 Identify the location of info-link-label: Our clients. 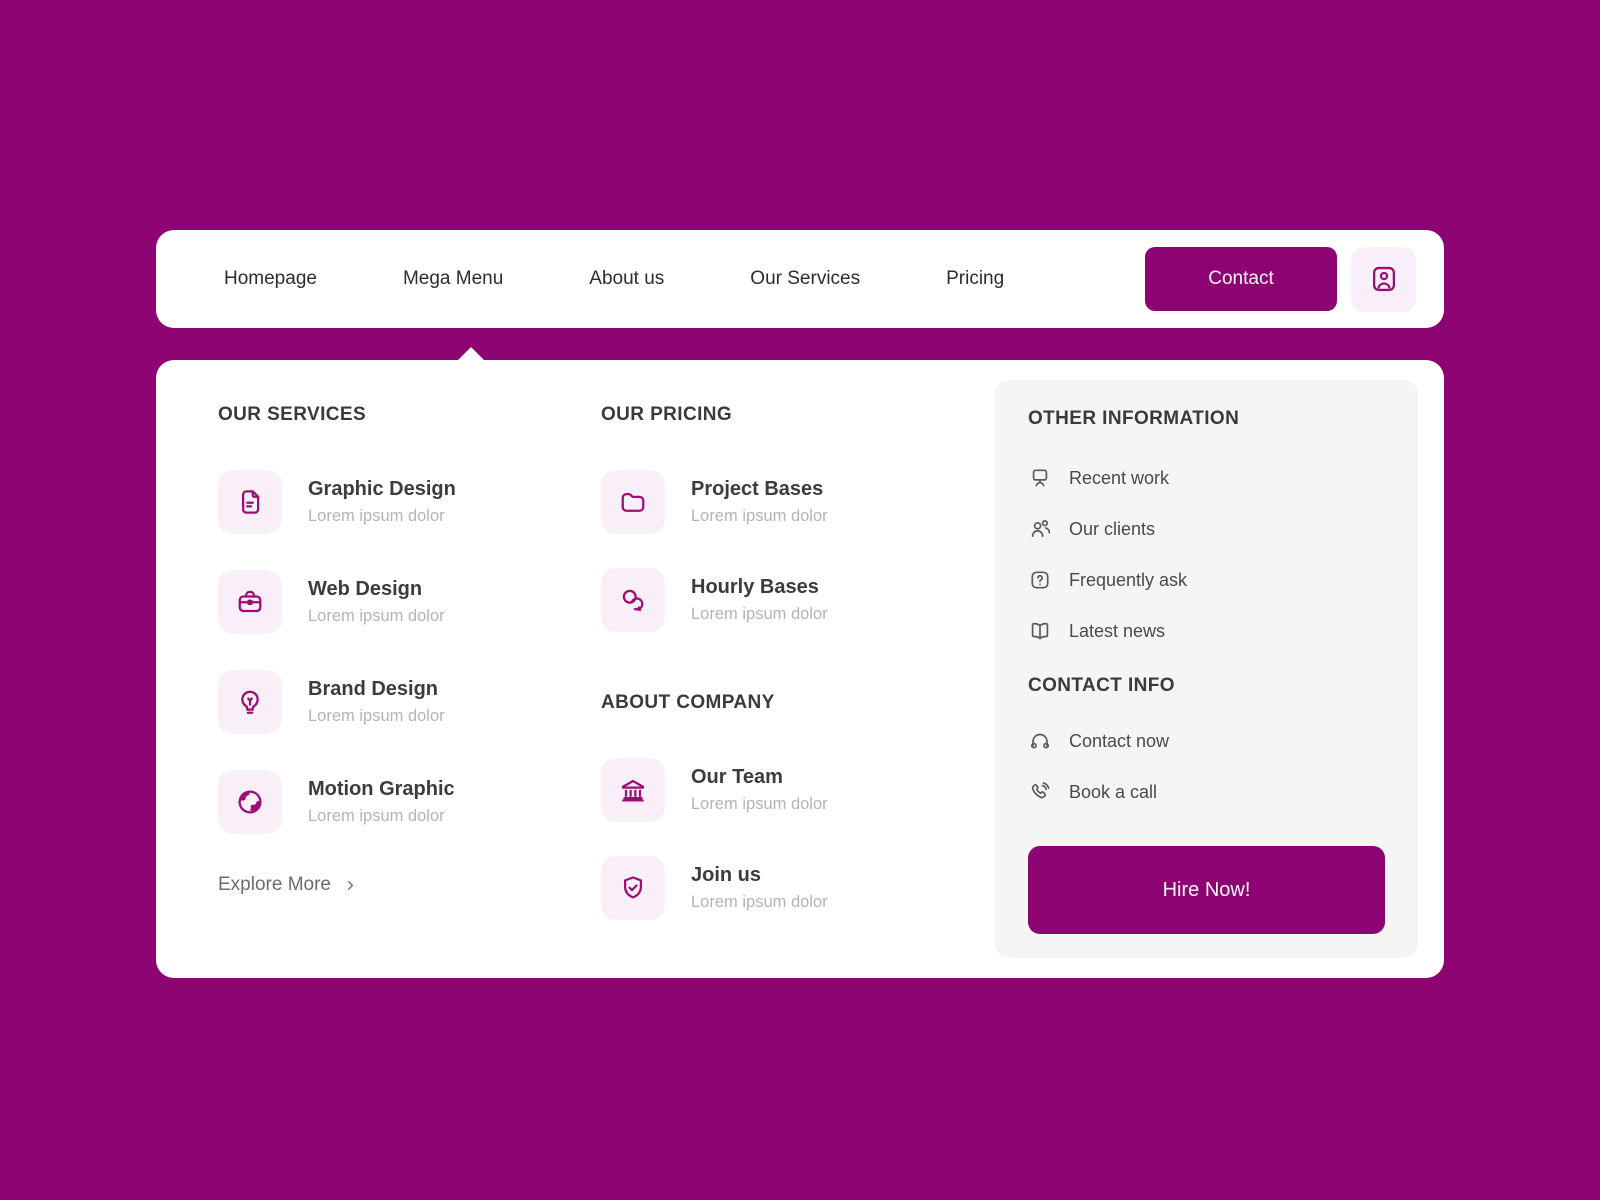
(1112, 528).